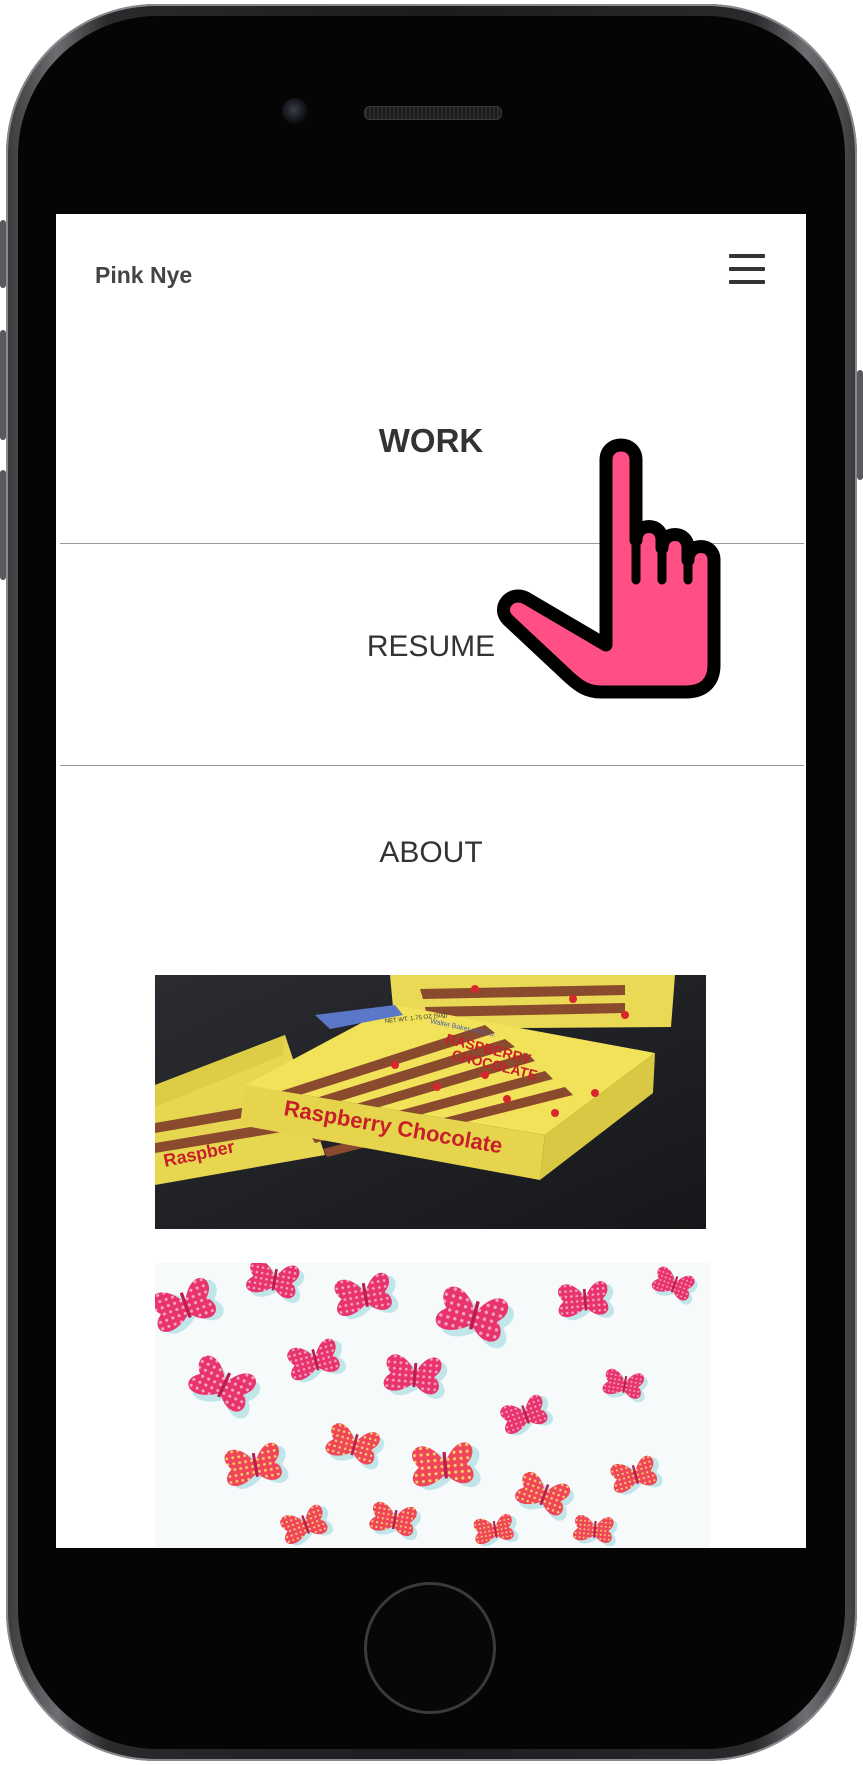 The image size is (863, 1765). What do you see at coordinates (860, 425) in the screenshot?
I see `power-button` at bounding box center [860, 425].